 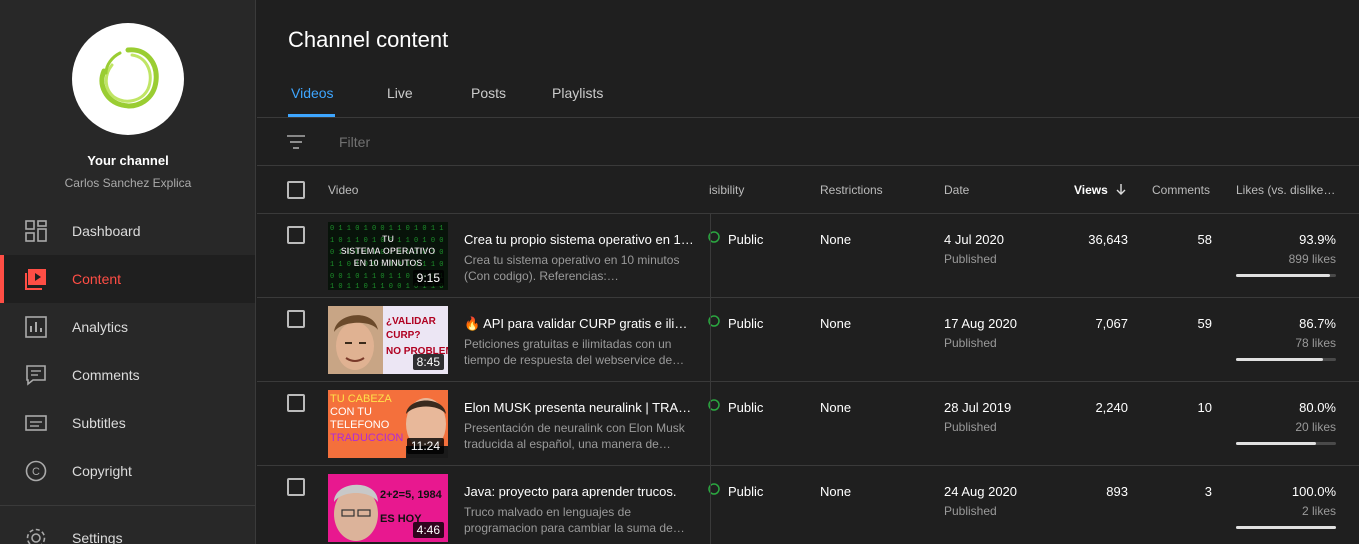 I want to click on video-duration: 9:15, so click(x=428, y=278).